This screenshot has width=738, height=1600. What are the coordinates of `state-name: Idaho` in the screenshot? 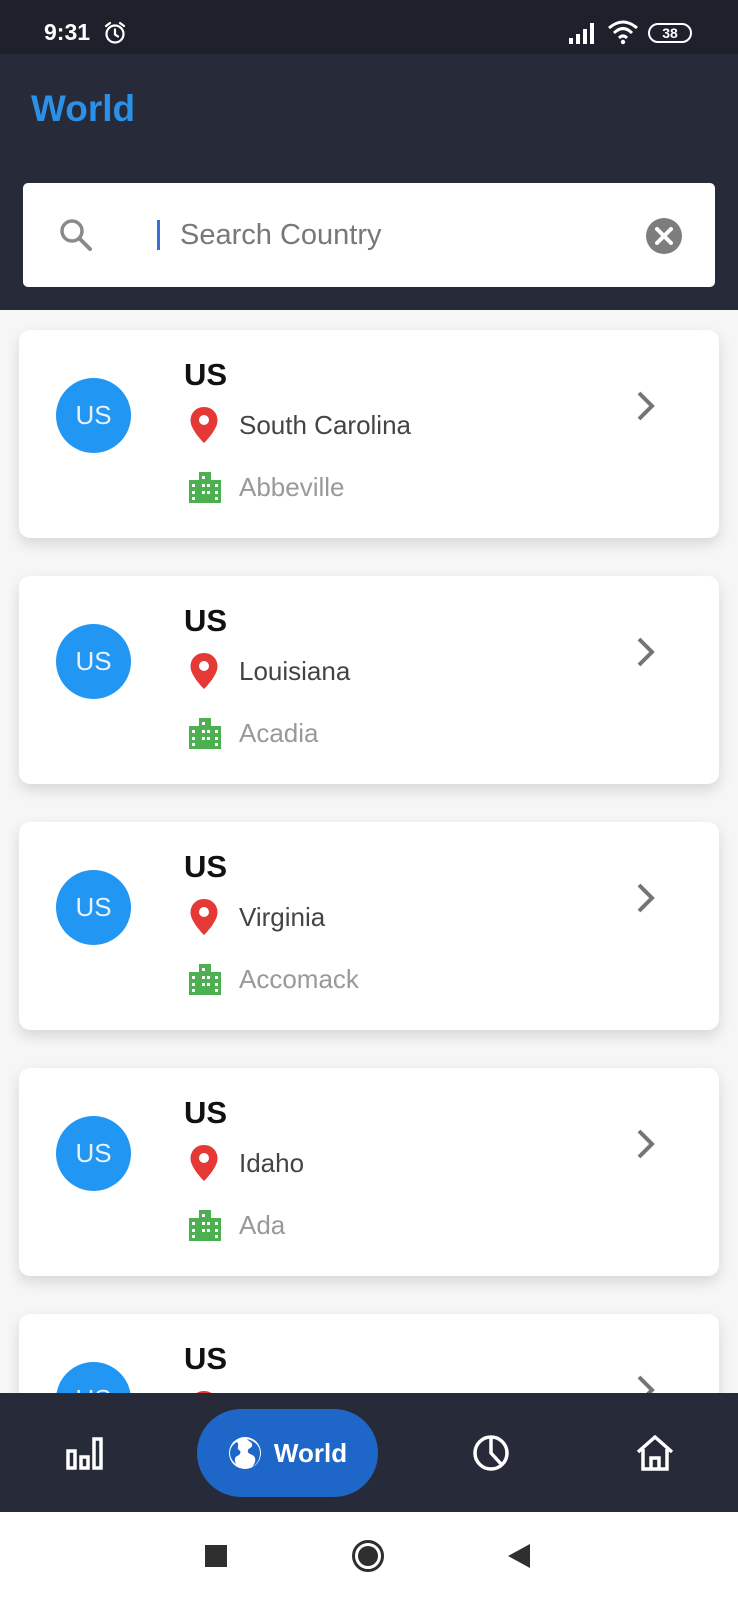 It's located at (272, 1163).